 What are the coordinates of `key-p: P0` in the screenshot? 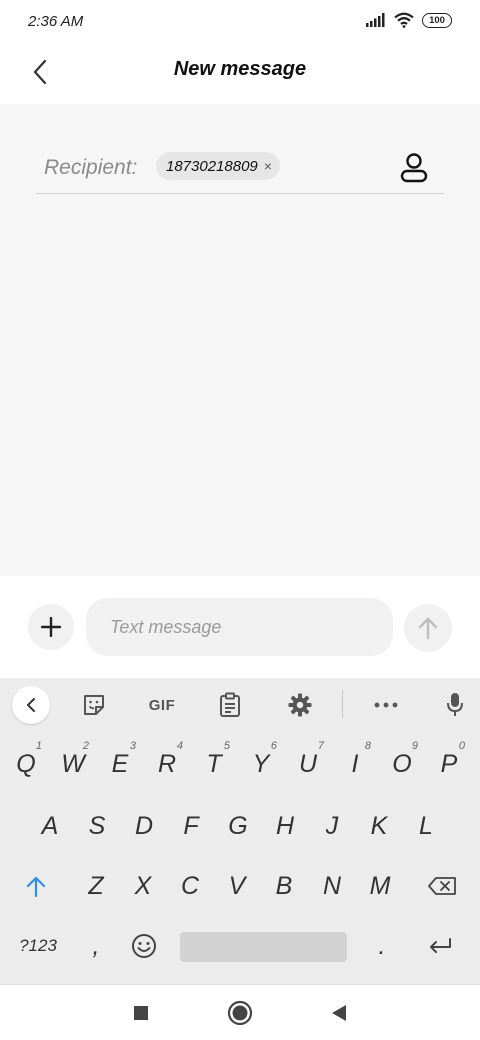 It's located at (449, 764).